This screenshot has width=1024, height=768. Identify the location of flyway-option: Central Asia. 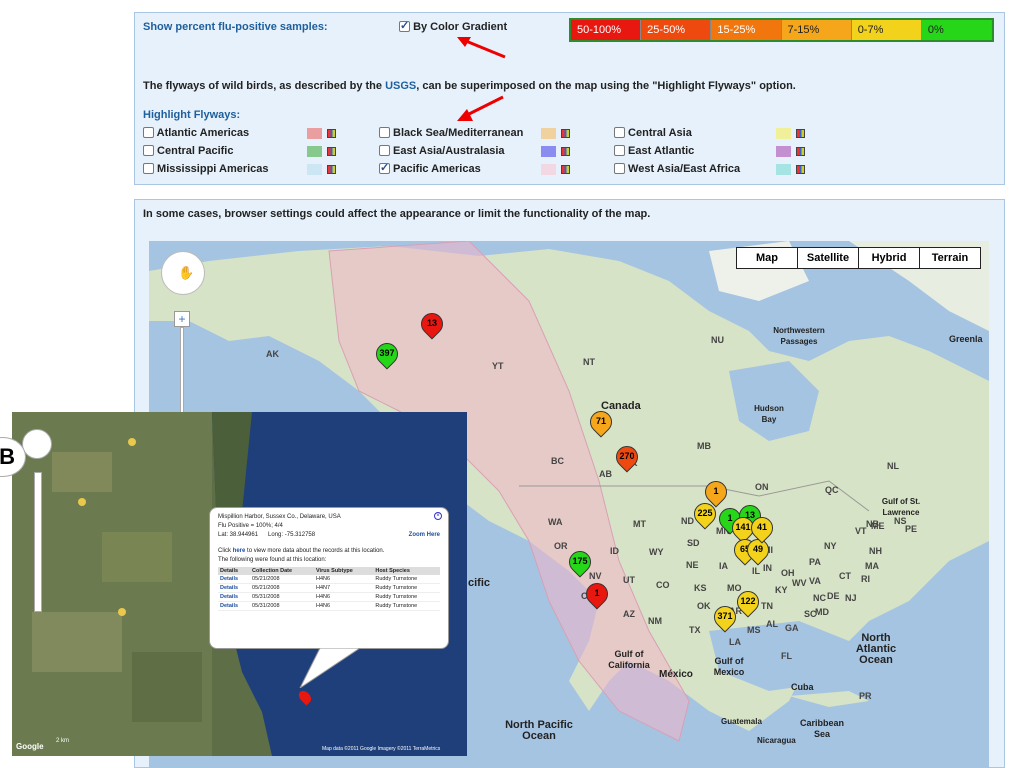
(653, 133).